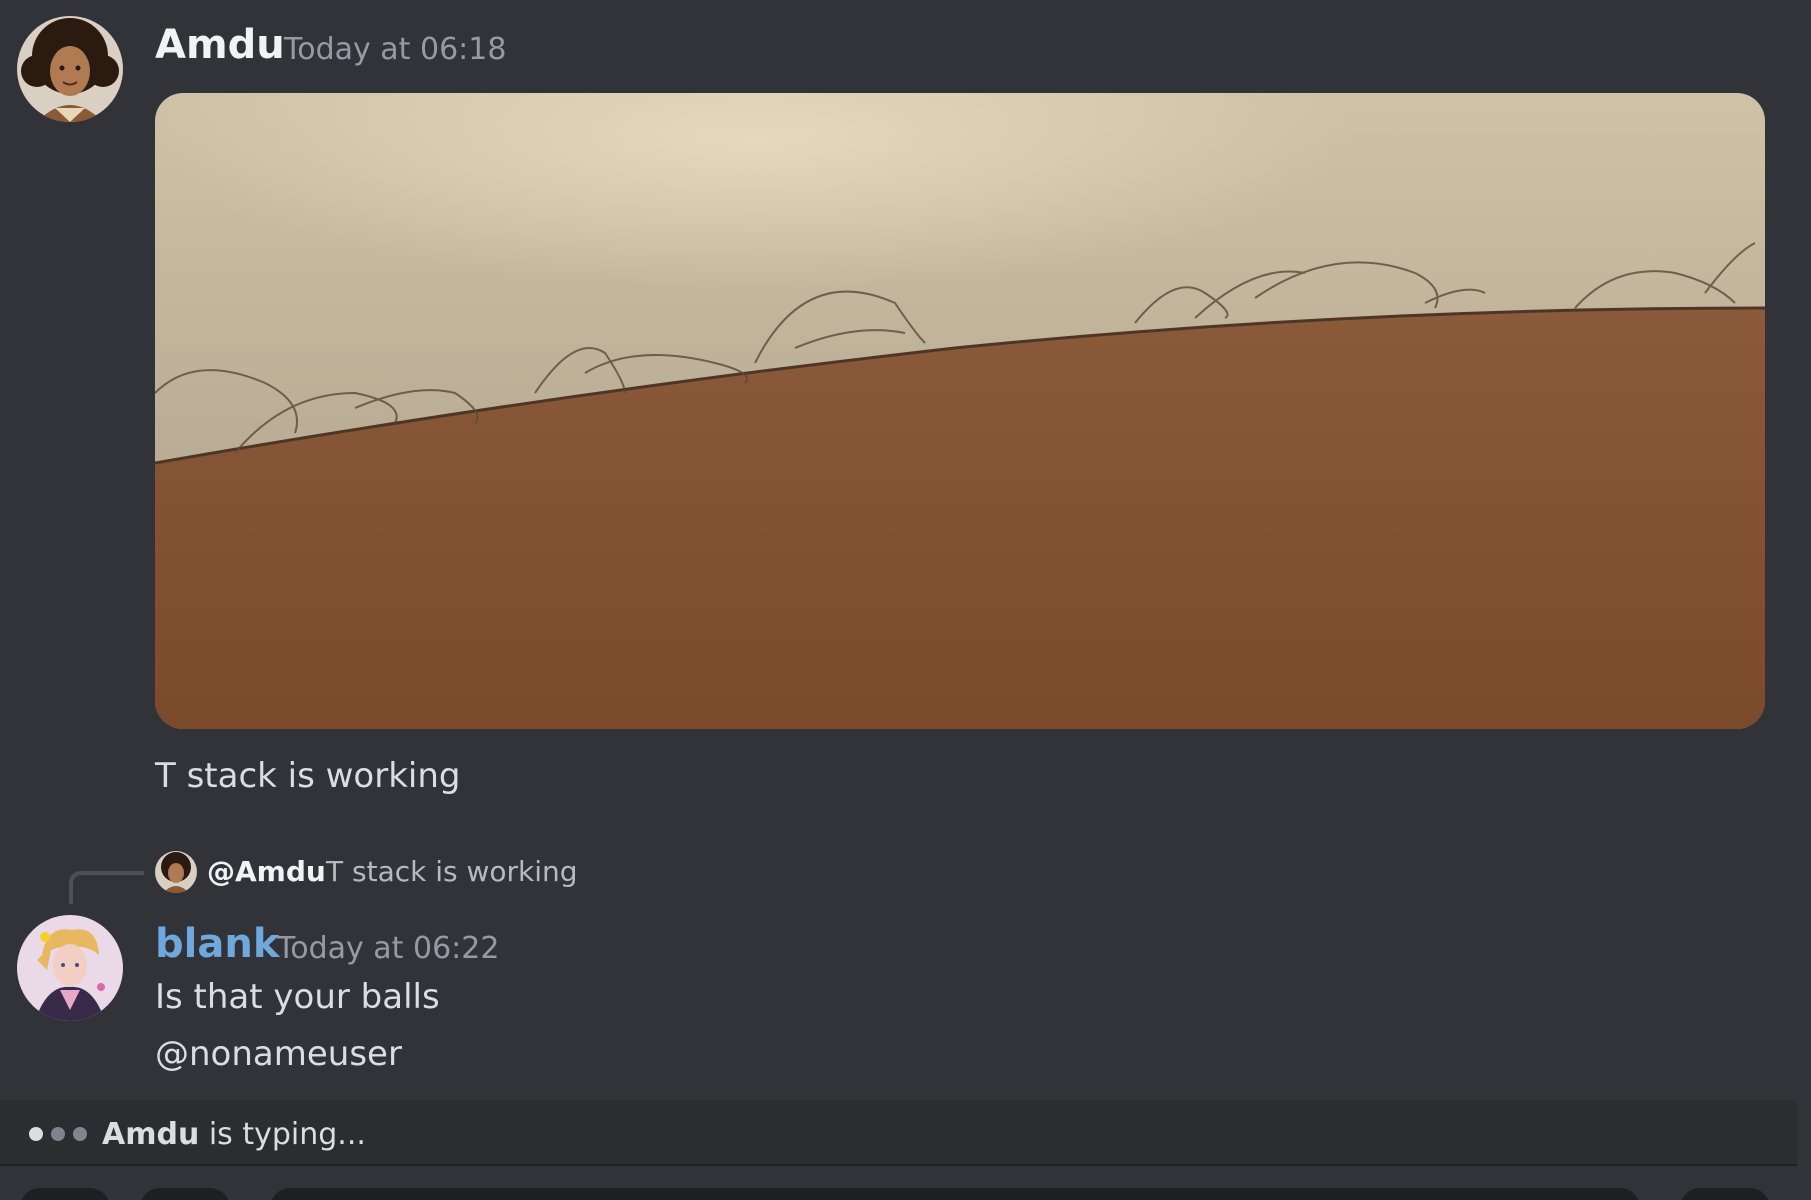 The height and width of the screenshot is (1200, 1811). What do you see at coordinates (65, 1194) in the screenshot?
I see `add-attachment-button` at bounding box center [65, 1194].